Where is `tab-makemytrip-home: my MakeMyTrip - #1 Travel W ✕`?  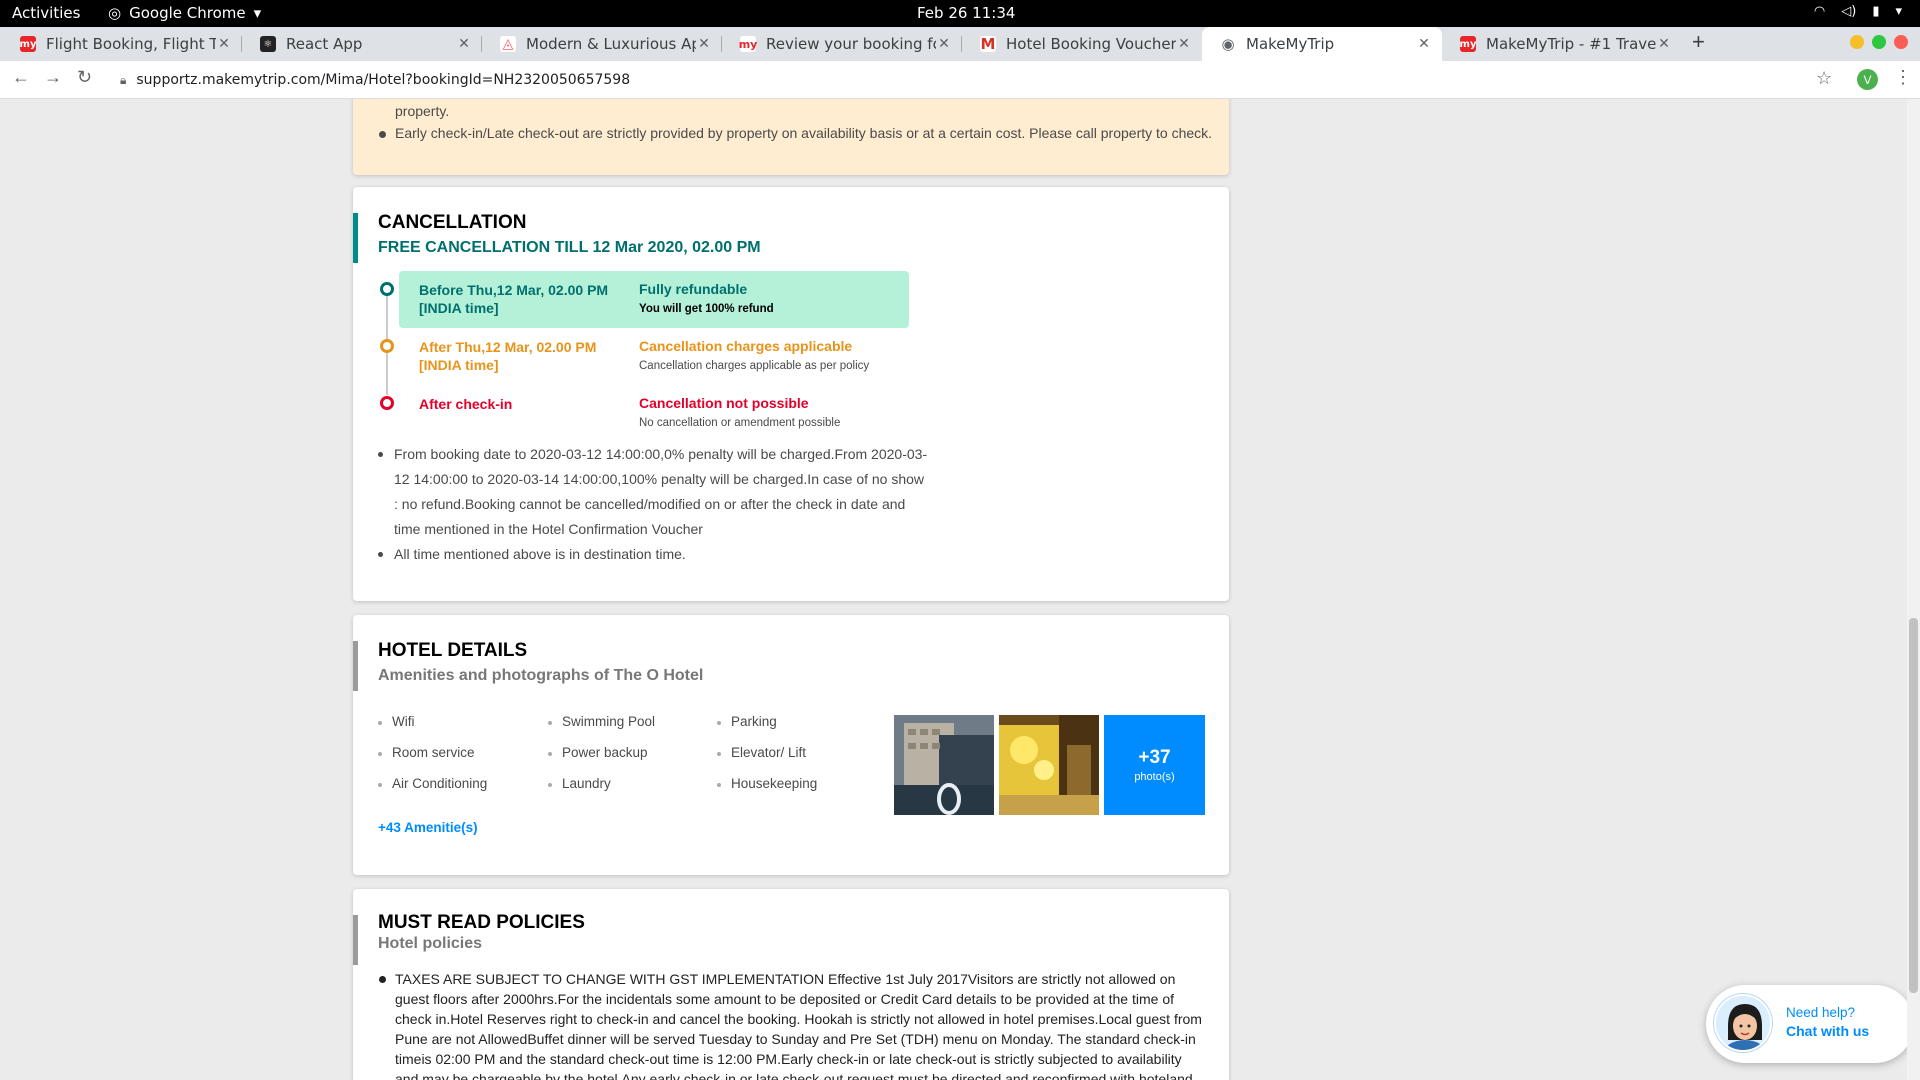 tab-makemytrip-home: my MakeMyTrip - #1 Travel W ✕ is located at coordinates (1562, 44).